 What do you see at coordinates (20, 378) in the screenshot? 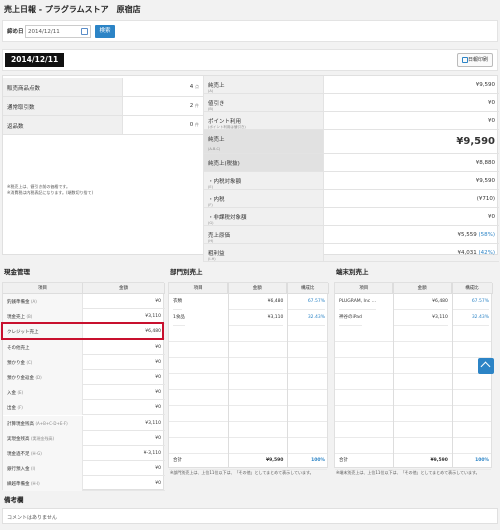
I see `cash-row-name: 預かり金返金` at bounding box center [20, 378].